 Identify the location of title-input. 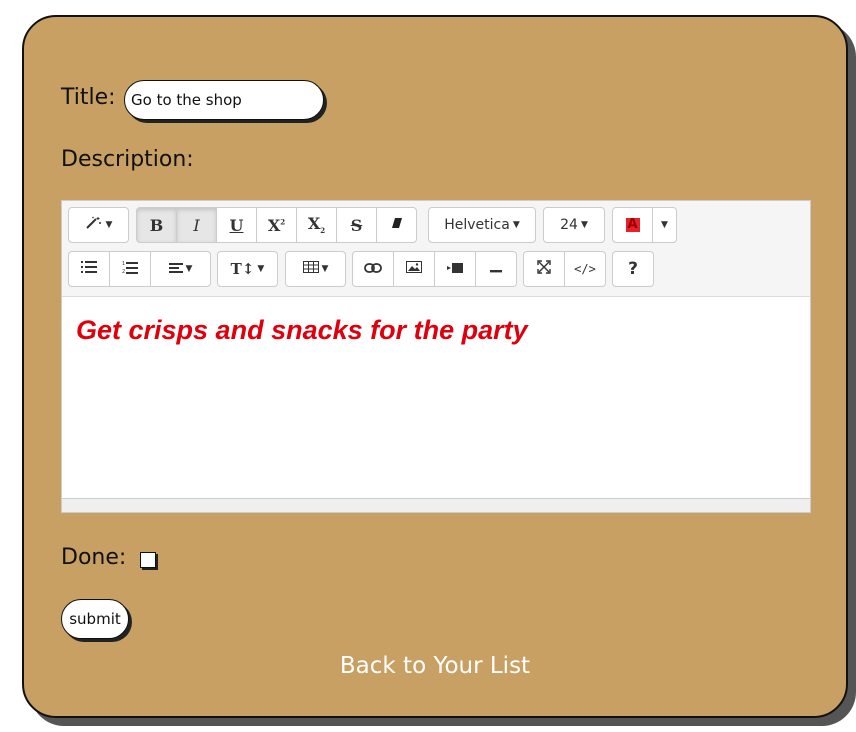
(224, 100).